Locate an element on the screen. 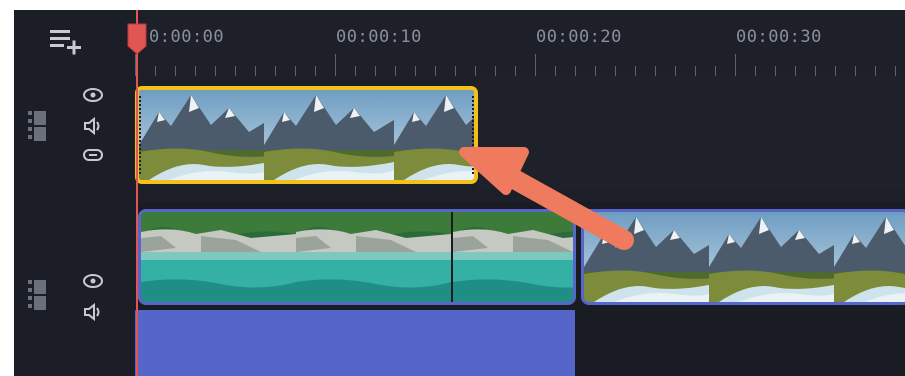 The height and width of the screenshot is (376, 905). add-track-icon is located at coordinates (70, 42).